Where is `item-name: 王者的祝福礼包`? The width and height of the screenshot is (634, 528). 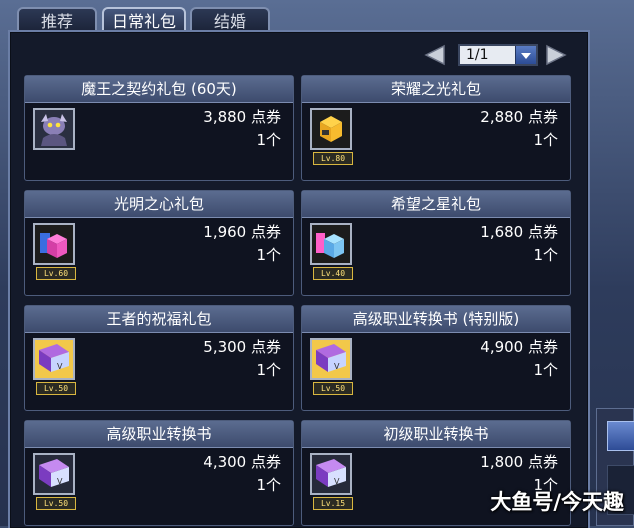
item-name: 王者的祝福礼包 is located at coordinates (159, 319).